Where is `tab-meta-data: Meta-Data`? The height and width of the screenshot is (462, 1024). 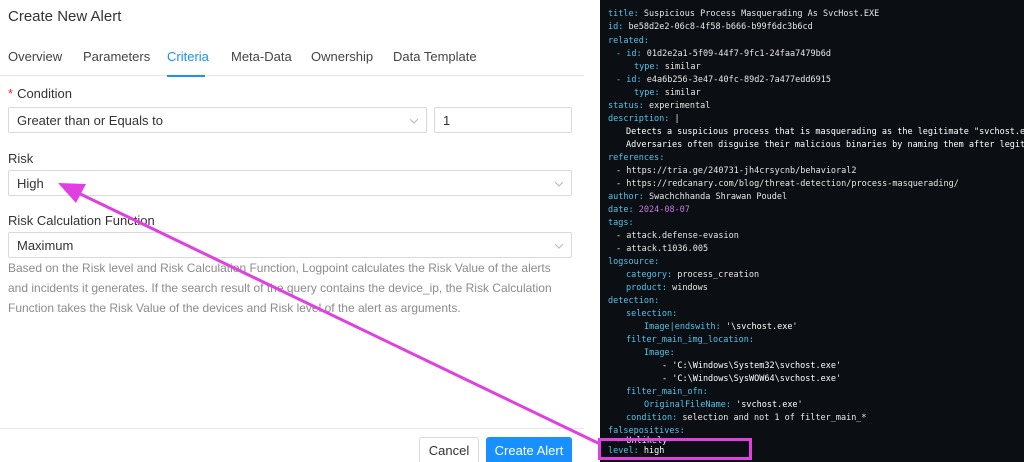 tab-meta-data: Meta-Data is located at coordinates (261, 56).